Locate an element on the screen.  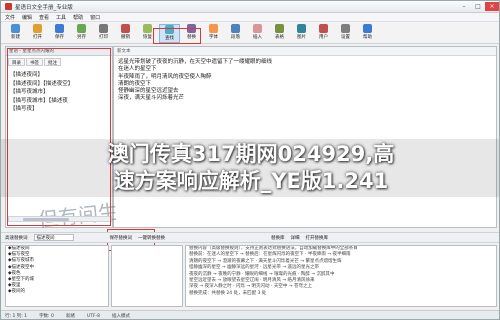
status-bar: 行: 1 列: 1 字数: 0 就绪 UTF-8 插入模式 is located at coordinates (250, 314).